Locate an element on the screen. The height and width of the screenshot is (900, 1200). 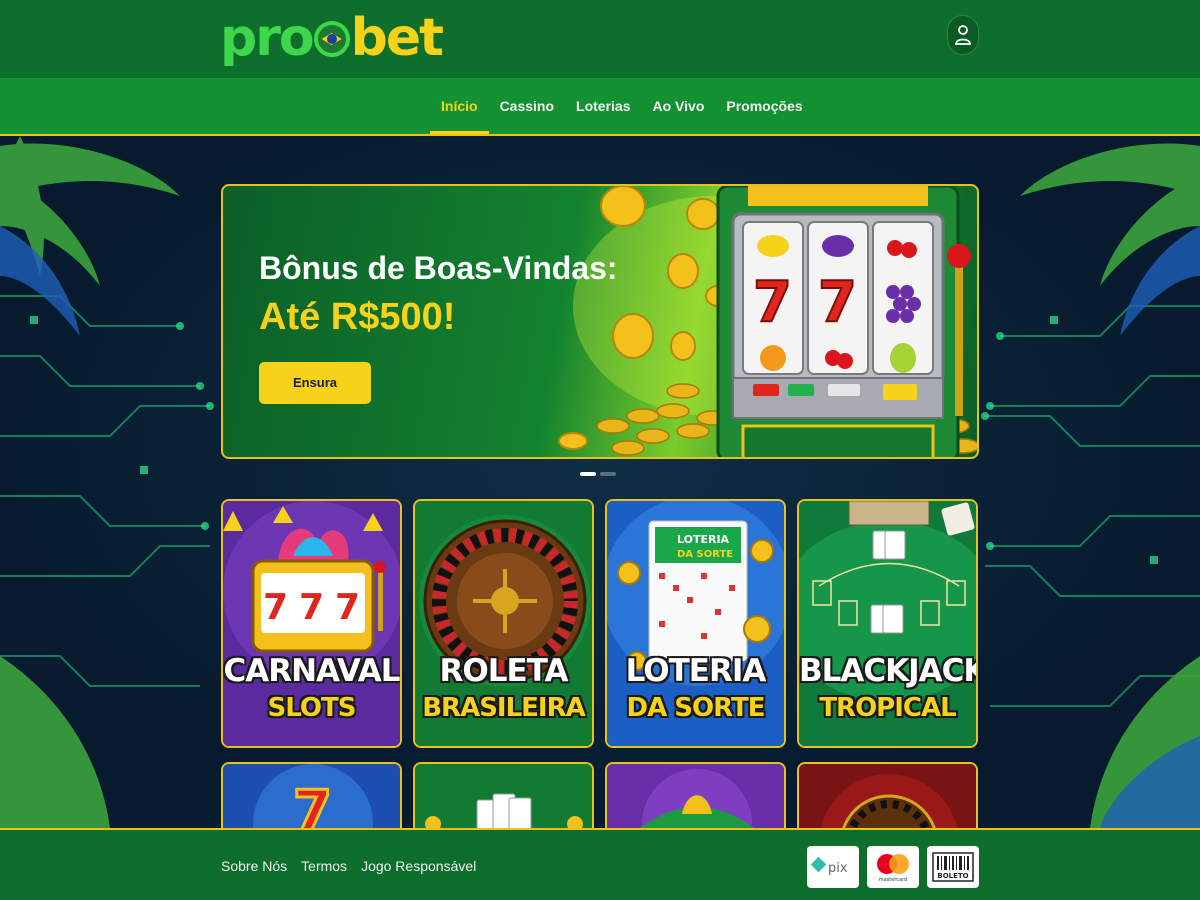
svg-text: BOLETO is located at coordinates (952, 876).